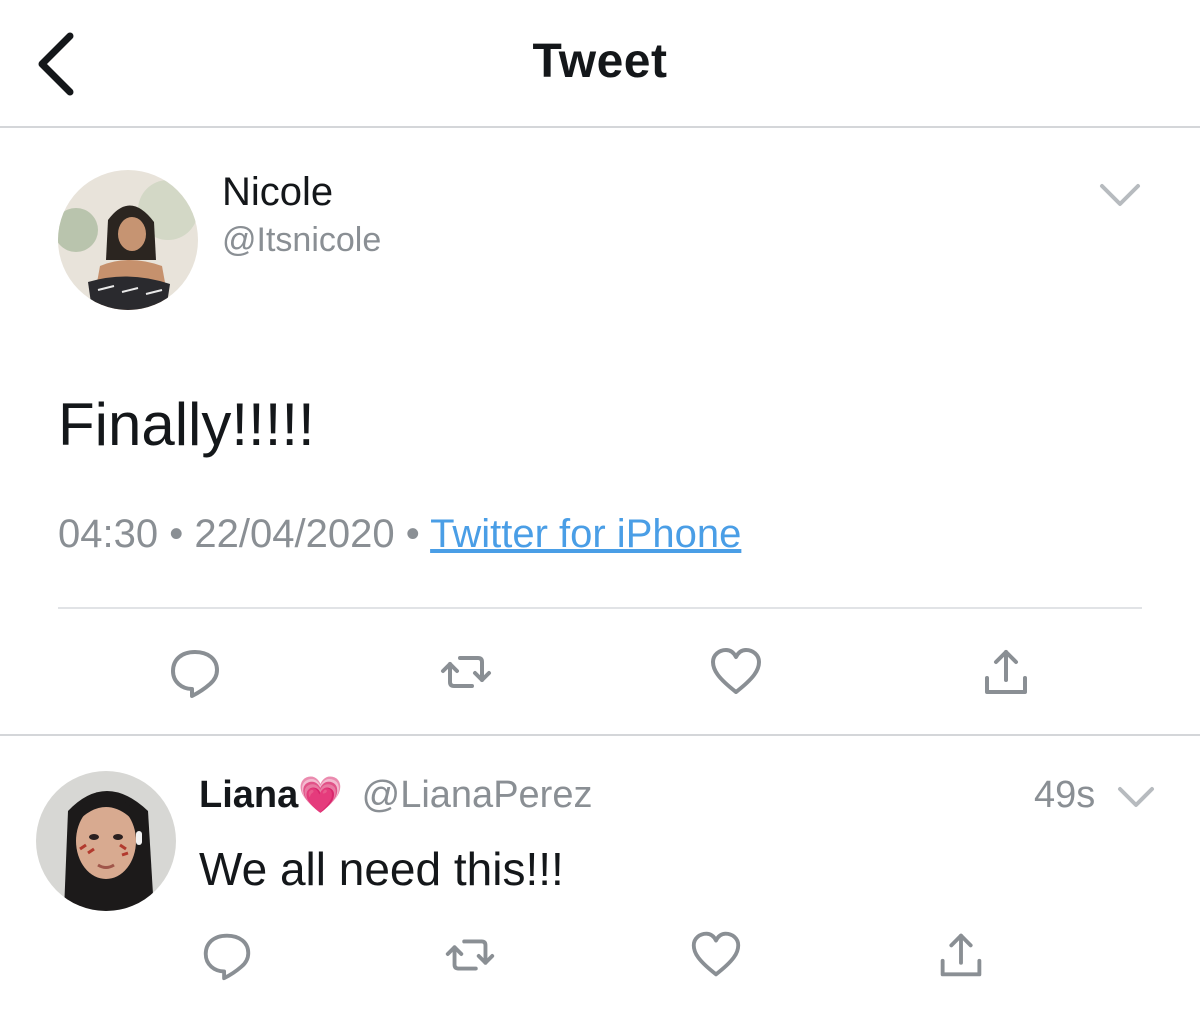  Describe the element at coordinates (399, 534) in the screenshot. I see `tweet-meta: 04:30 • 22/04/2020 • Twitter for iPhone` at that location.